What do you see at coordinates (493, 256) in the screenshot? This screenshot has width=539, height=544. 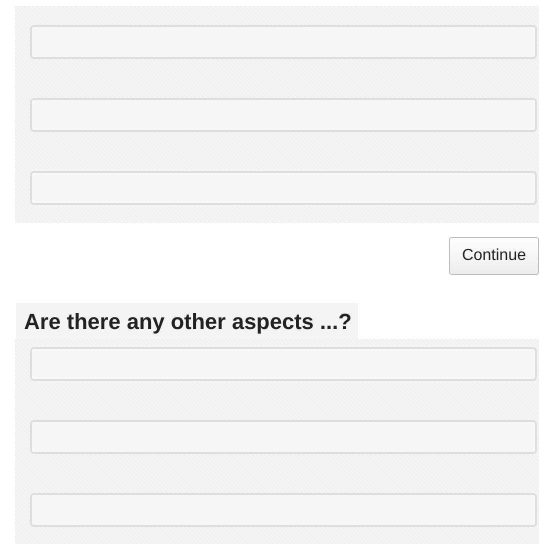 I see `continue-button: Continue` at bounding box center [493, 256].